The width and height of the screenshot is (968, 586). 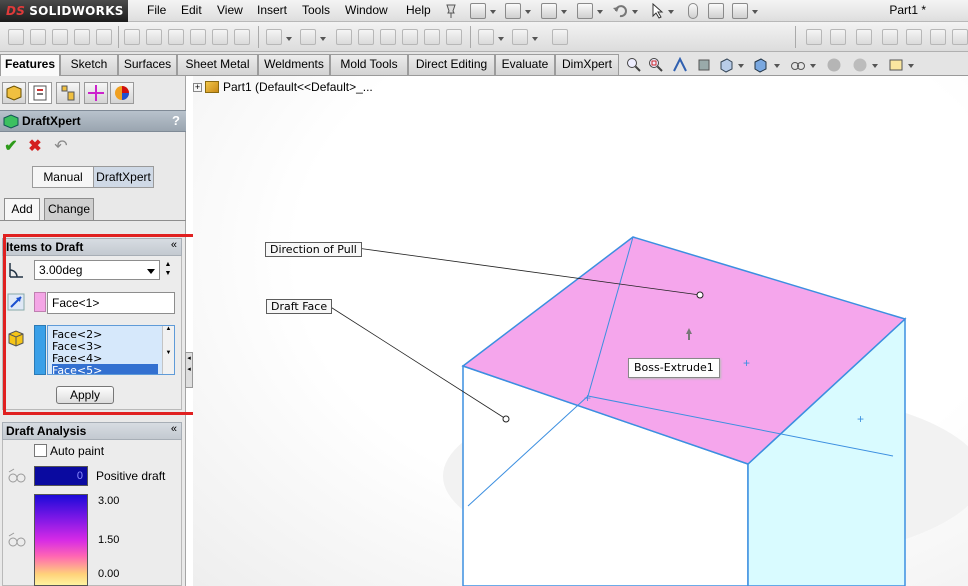 I want to click on indent-icon, so click(x=864, y=37).